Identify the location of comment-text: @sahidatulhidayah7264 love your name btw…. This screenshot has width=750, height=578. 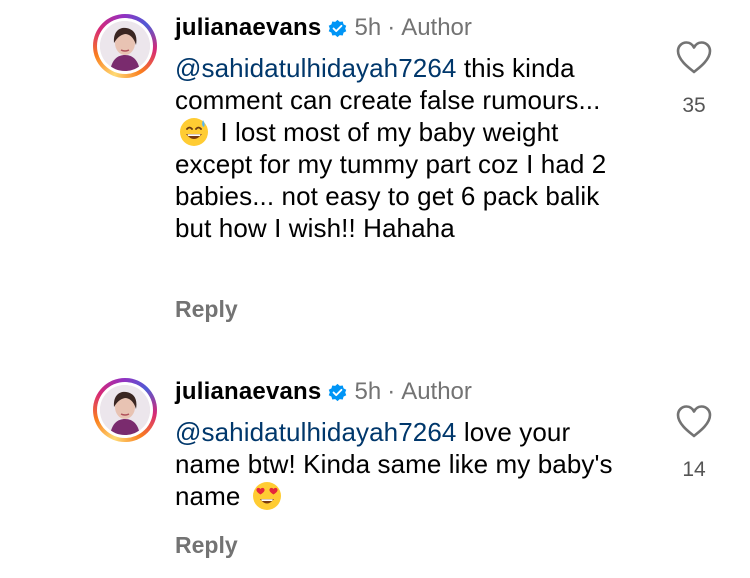
(405, 464).